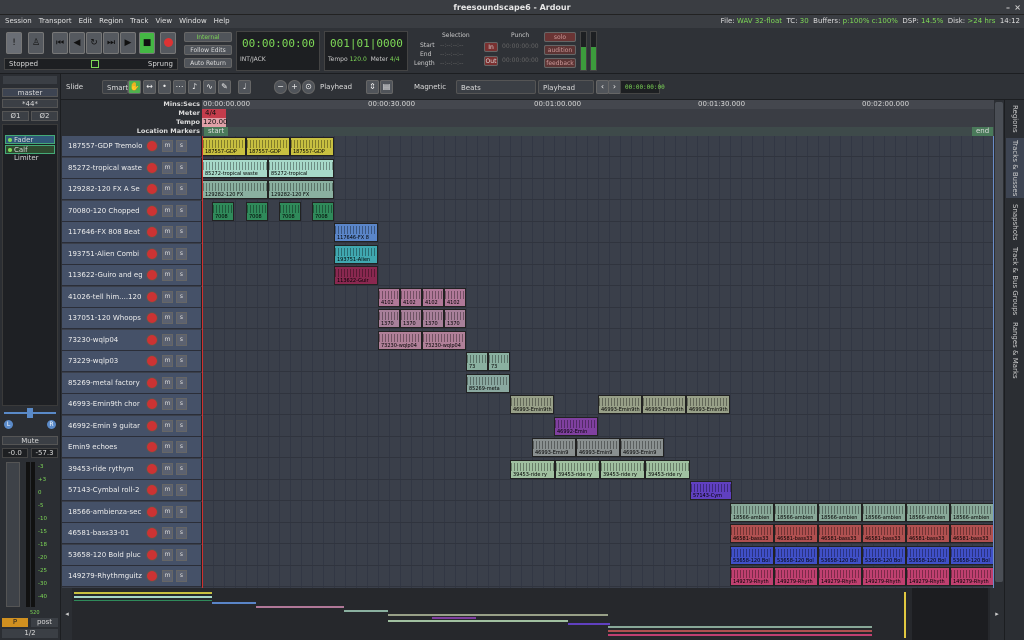 The width and height of the screenshot is (1024, 640). I want to click on track-name: 46581-bass33-01, so click(105, 533).